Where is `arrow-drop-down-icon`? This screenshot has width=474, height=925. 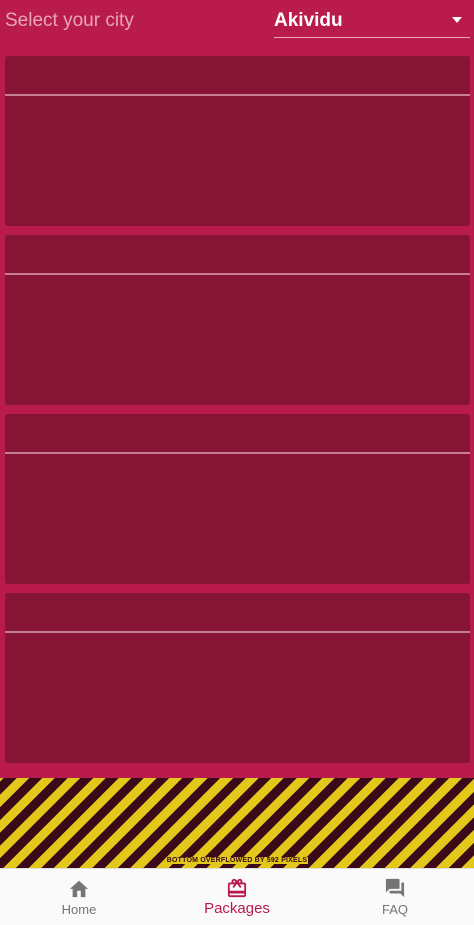
arrow-drop-down-icon is located at coordinates (457, 20).